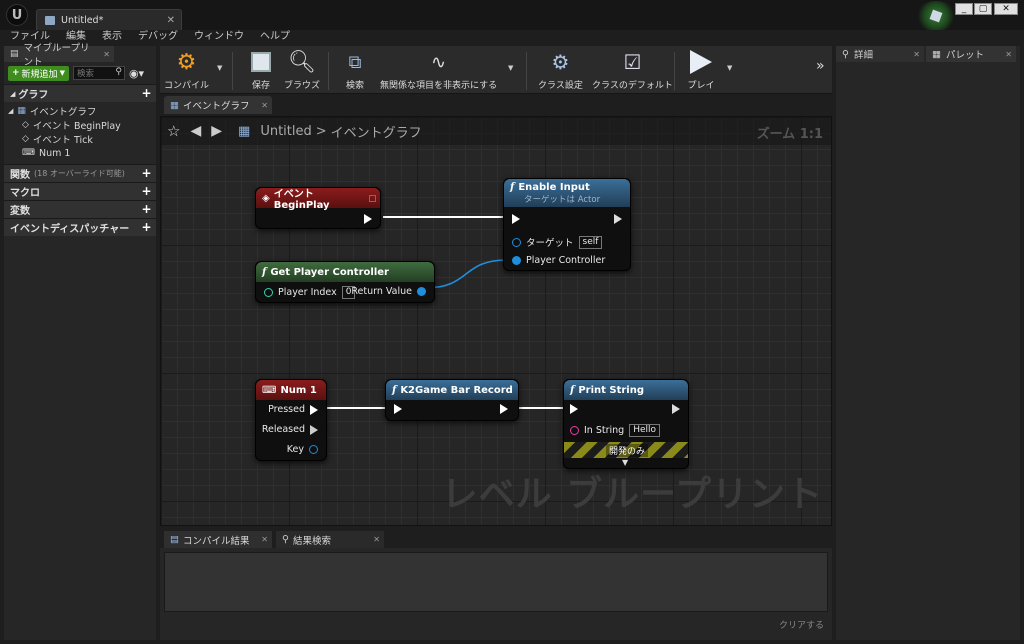  Describe the element at coordinates (195, 131) in the screenshot. I see `back-arrow-icon: ◀` at that location.